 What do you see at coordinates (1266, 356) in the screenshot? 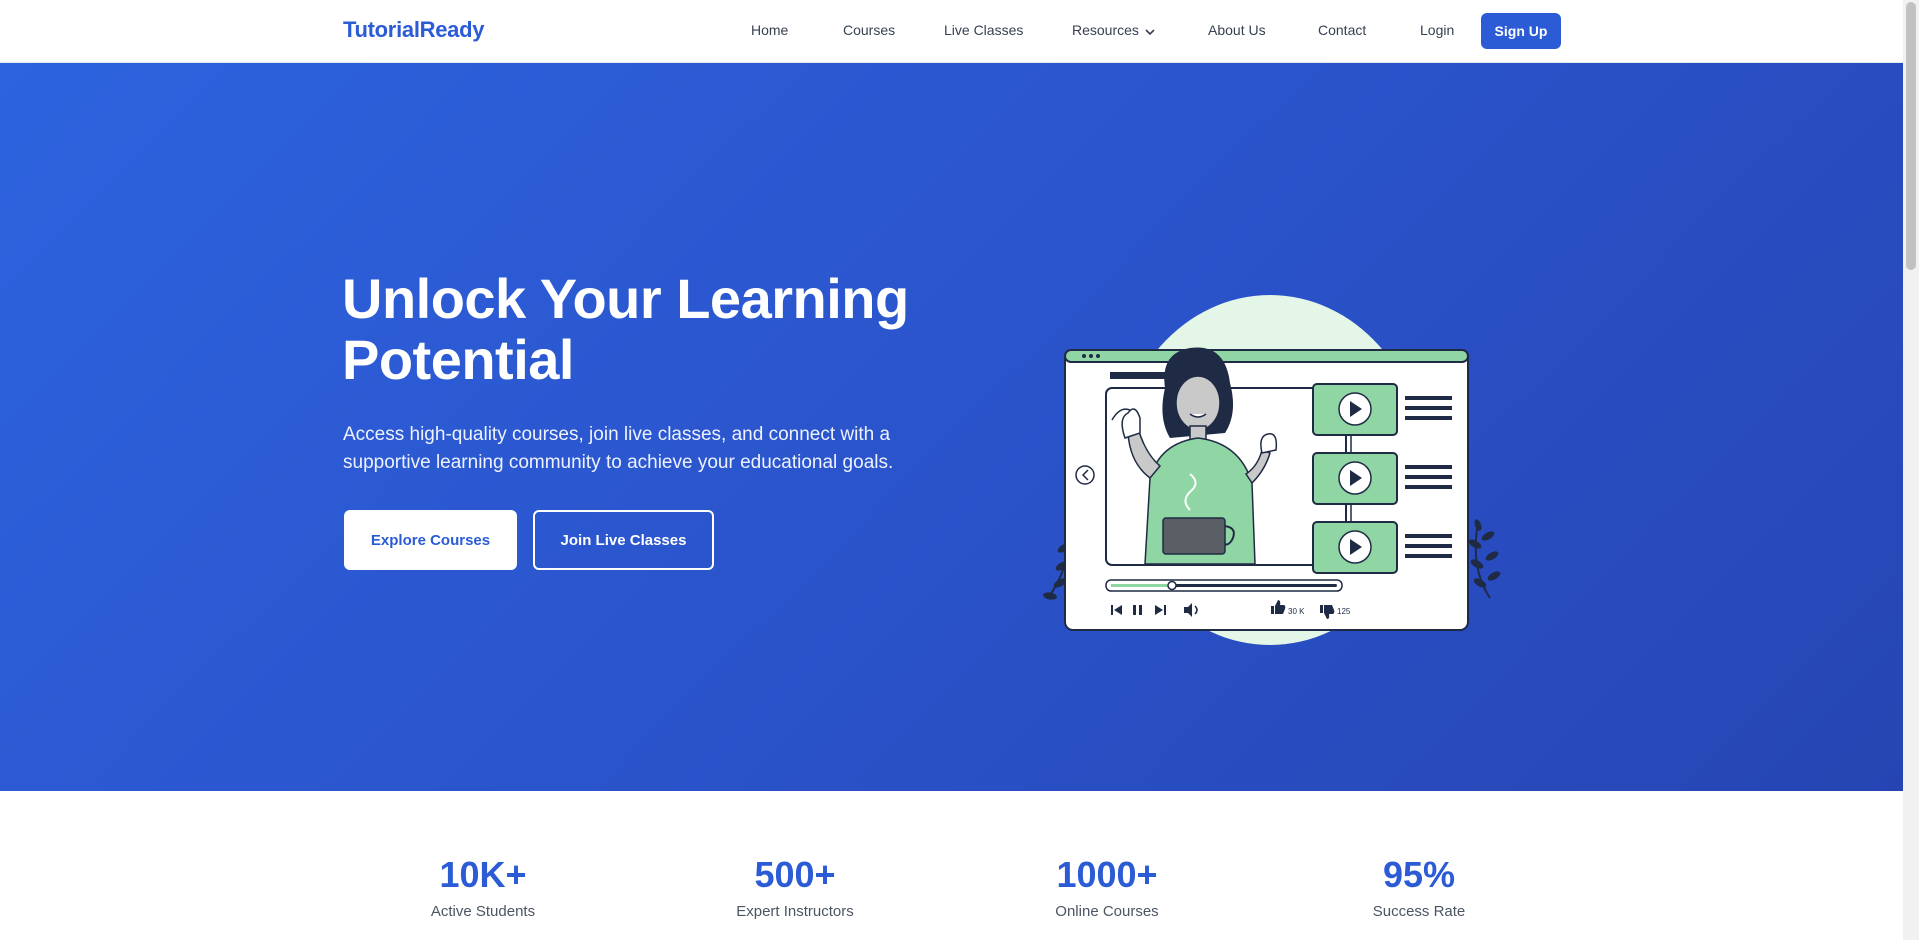
I see `browser-titlebar` at bounding box center [1266, 356].